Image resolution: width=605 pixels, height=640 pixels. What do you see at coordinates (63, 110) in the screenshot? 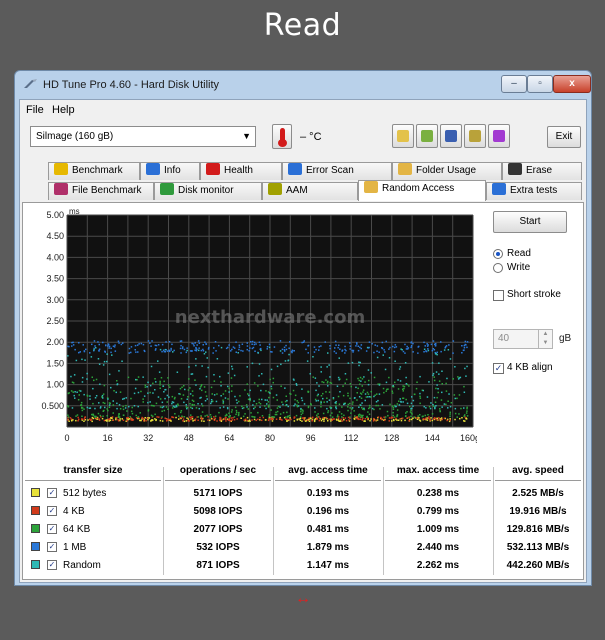
I see `menu-help: Help` at bounding box center [63, 110].